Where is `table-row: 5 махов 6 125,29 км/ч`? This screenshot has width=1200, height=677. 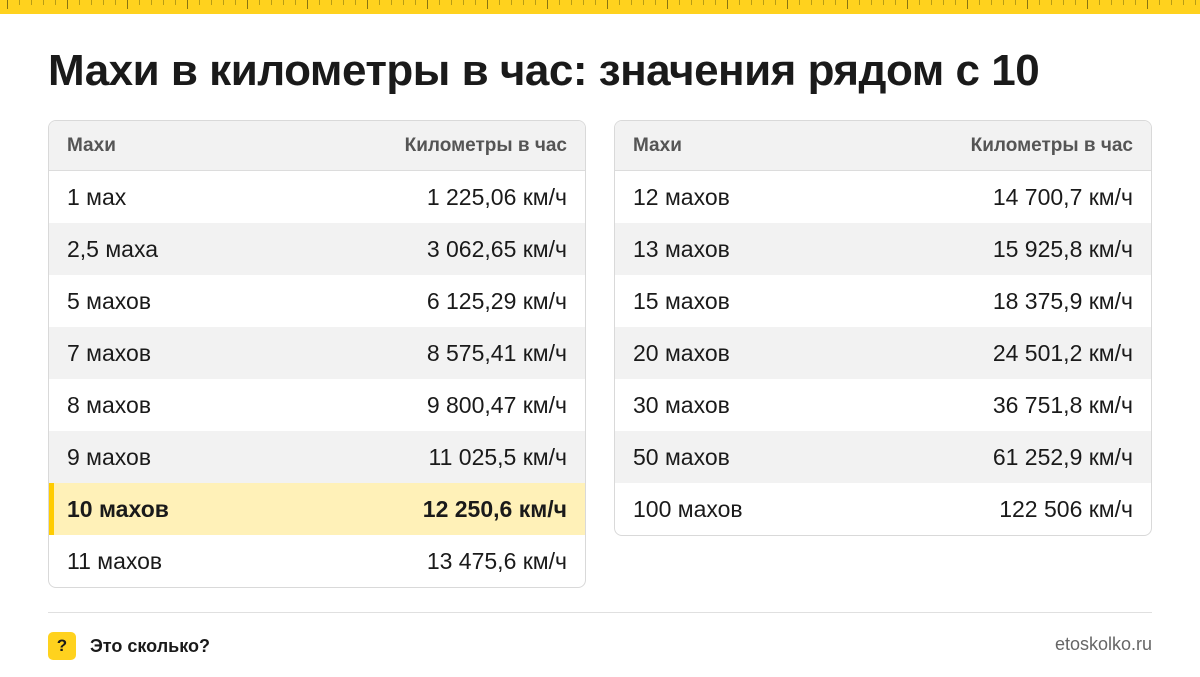 table-row: 5 махов 6 125,29 км/ч is located at coordinates (317, 301).